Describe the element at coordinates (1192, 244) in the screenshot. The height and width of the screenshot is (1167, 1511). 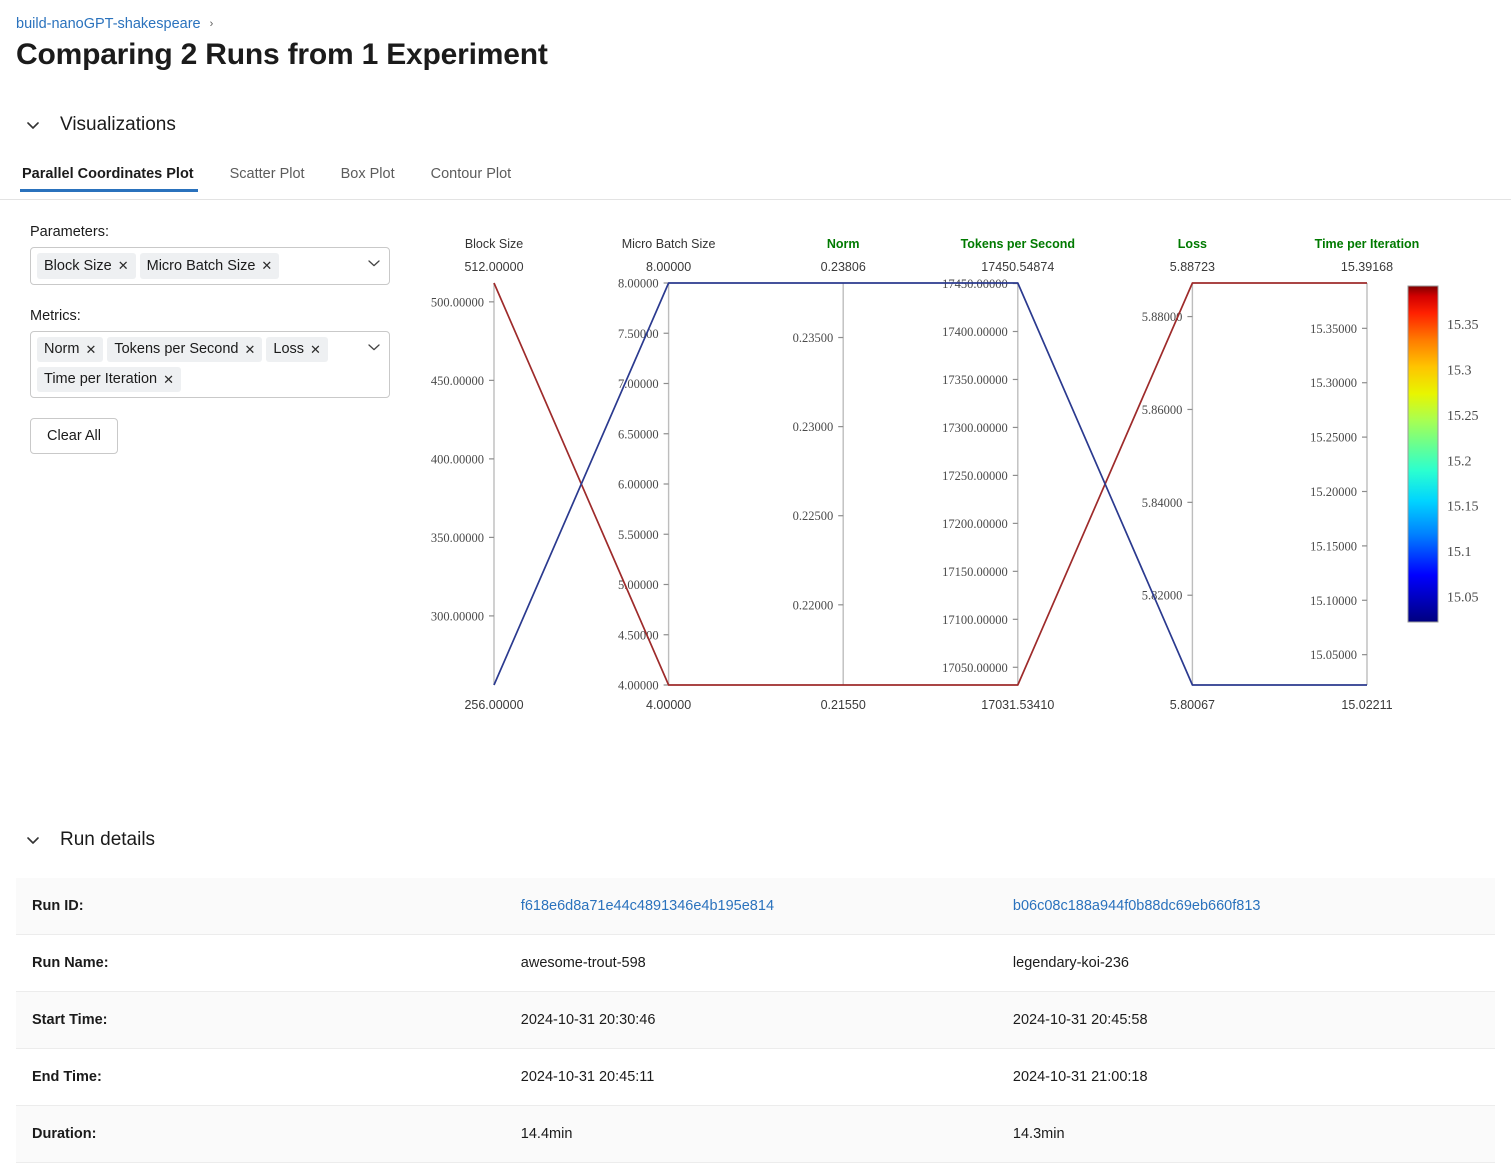
I see `axis-title: Loss` at that location.